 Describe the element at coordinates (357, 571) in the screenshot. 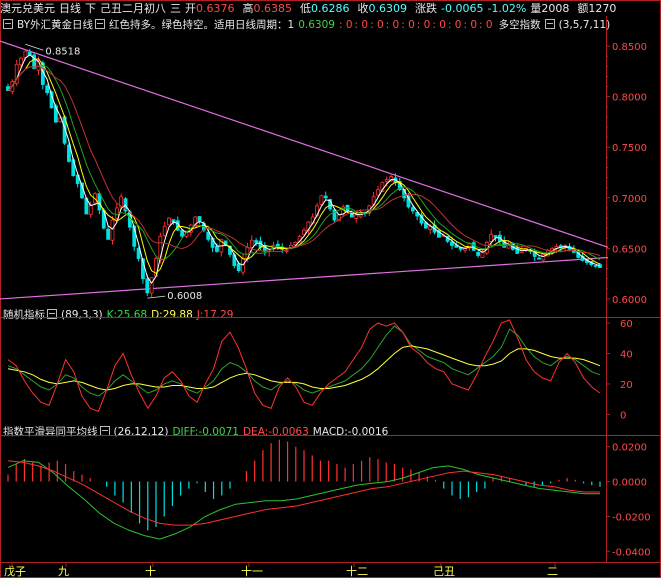

I see `x-tick-label: 十二` at that location.